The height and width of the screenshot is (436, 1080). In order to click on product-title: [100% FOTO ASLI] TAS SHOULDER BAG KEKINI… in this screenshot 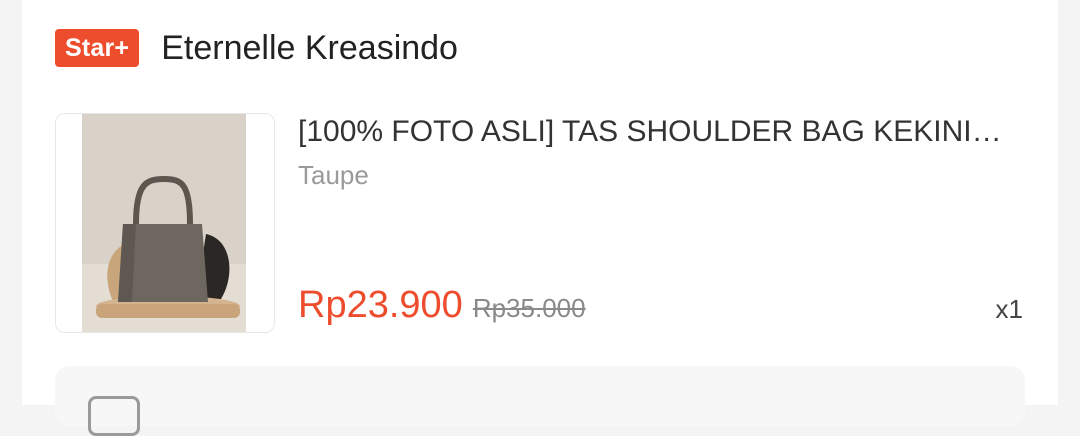, I will do `click(660, 132)`.